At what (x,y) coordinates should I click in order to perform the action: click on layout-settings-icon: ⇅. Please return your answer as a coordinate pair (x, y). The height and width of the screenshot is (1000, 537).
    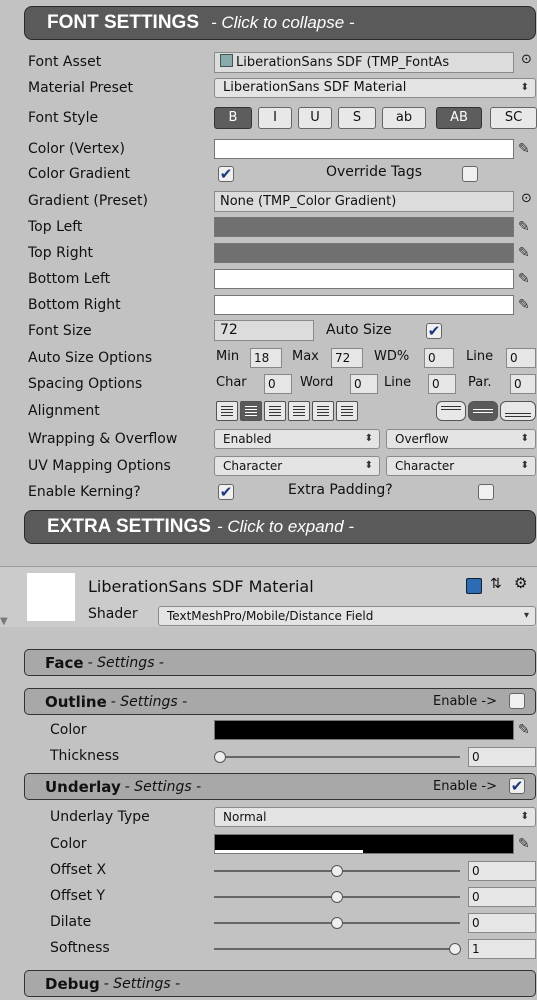
    Looking at the image, I should click on (496, 584).